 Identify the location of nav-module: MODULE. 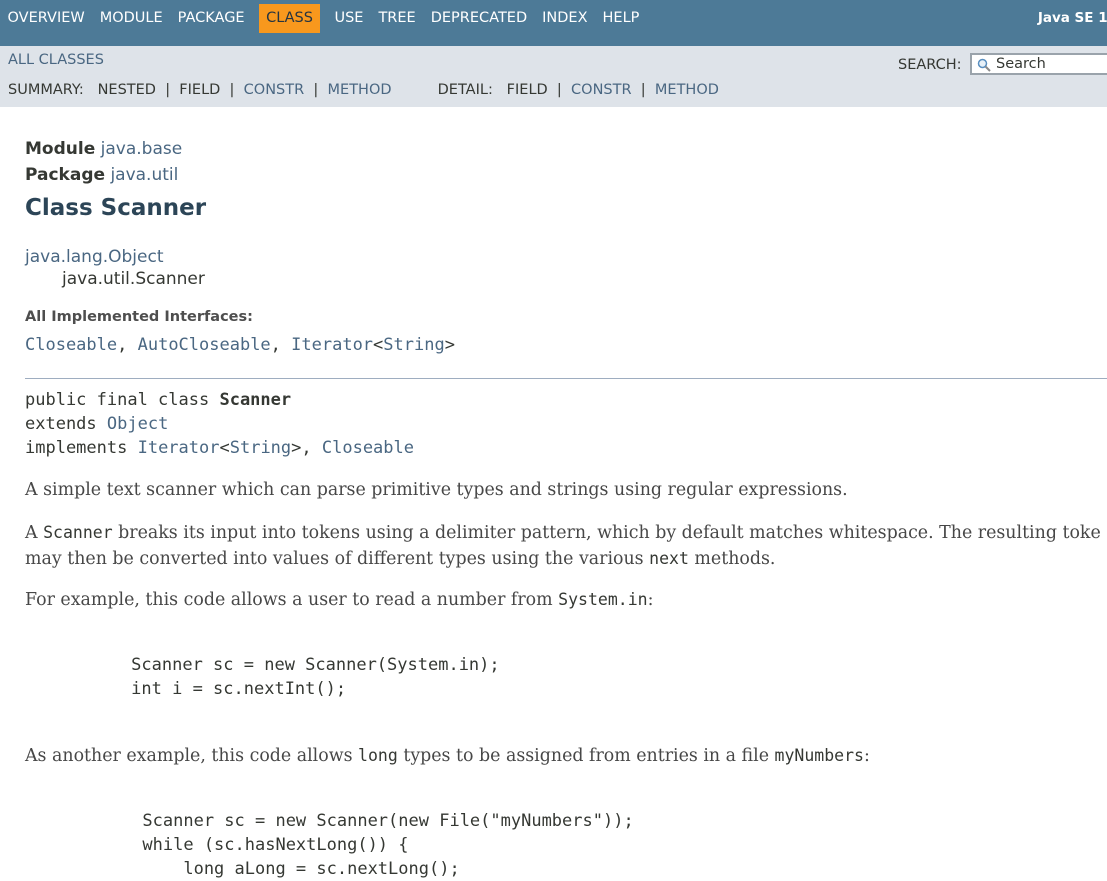
(131, 18).